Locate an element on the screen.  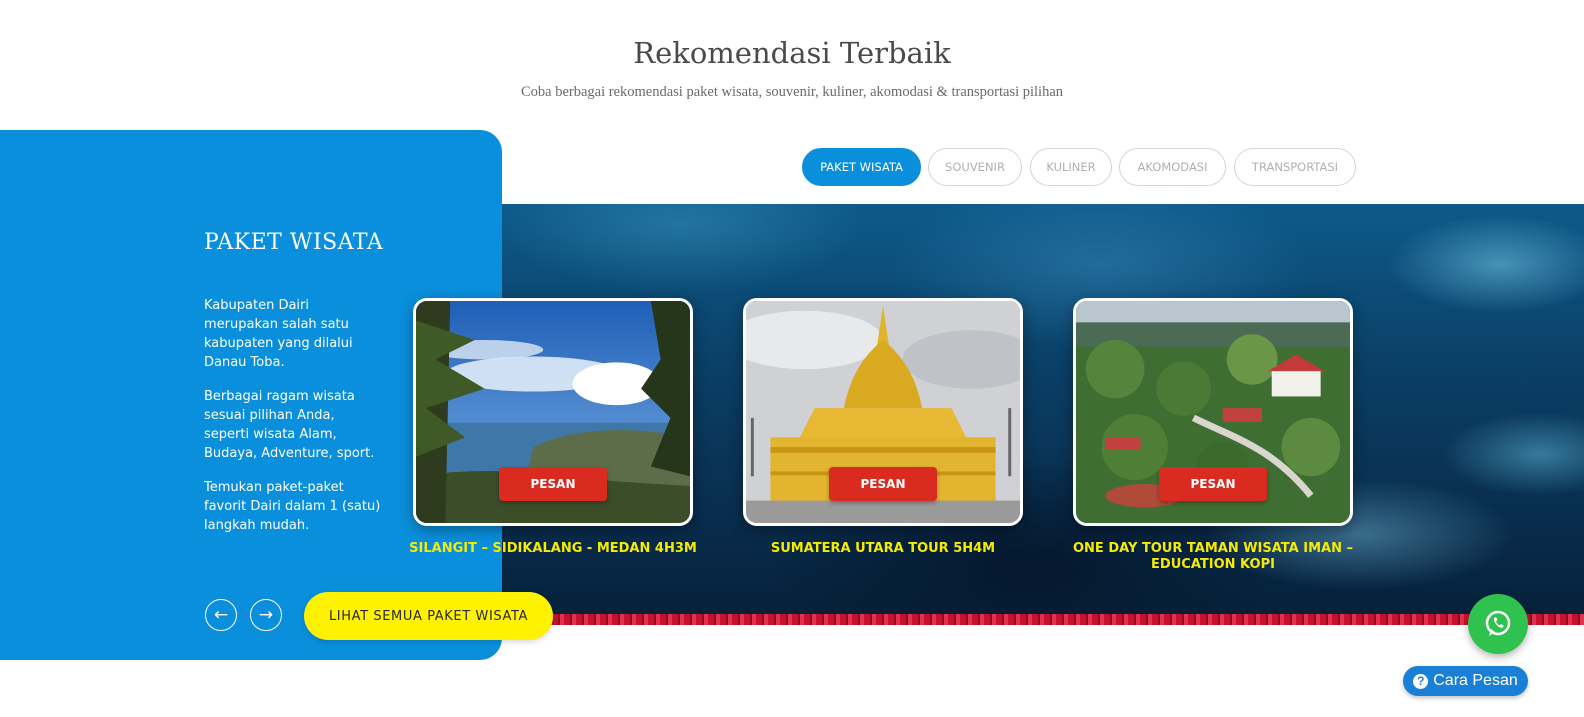
arrow-right-icon: → is located at coordinates (266, 615).